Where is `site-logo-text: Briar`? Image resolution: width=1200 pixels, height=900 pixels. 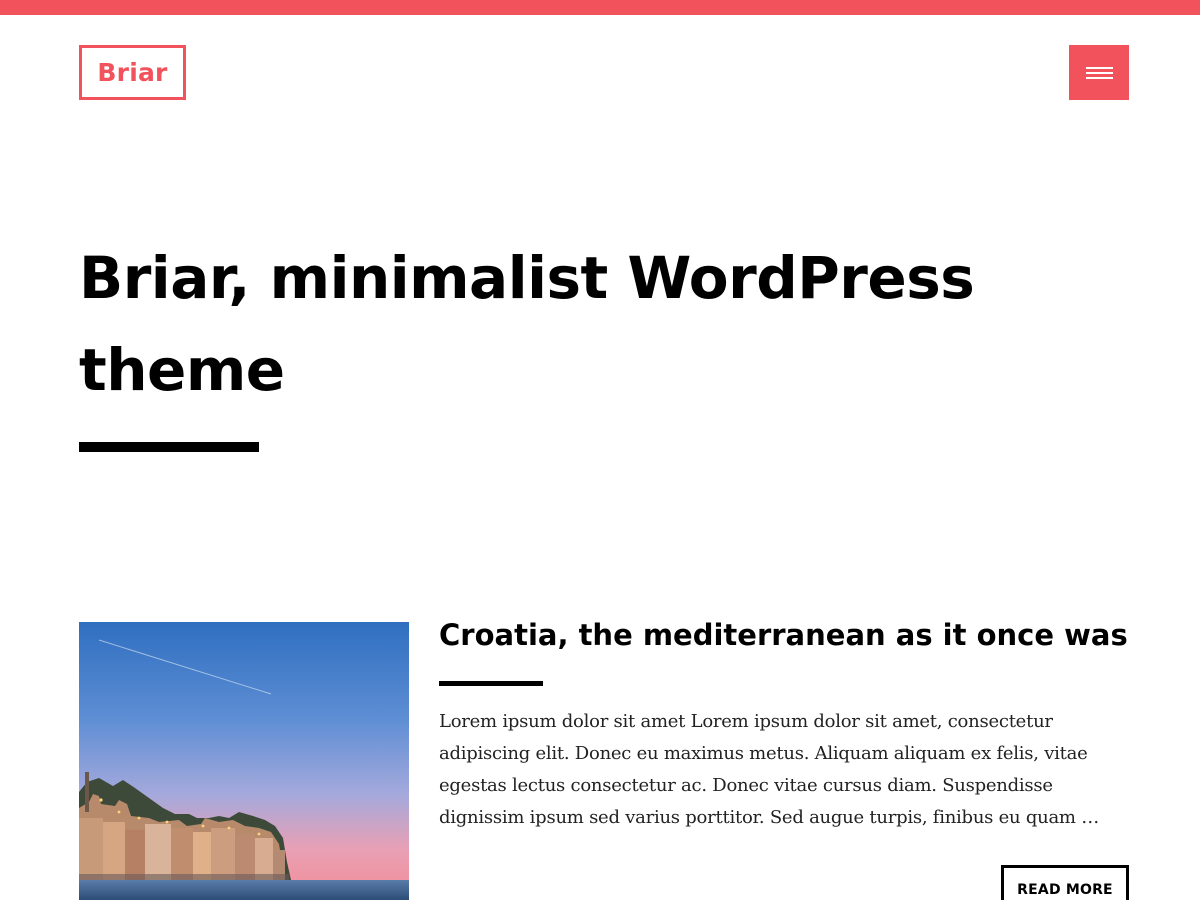
site-logo-text: Briar is located at coordinates (132, 72).